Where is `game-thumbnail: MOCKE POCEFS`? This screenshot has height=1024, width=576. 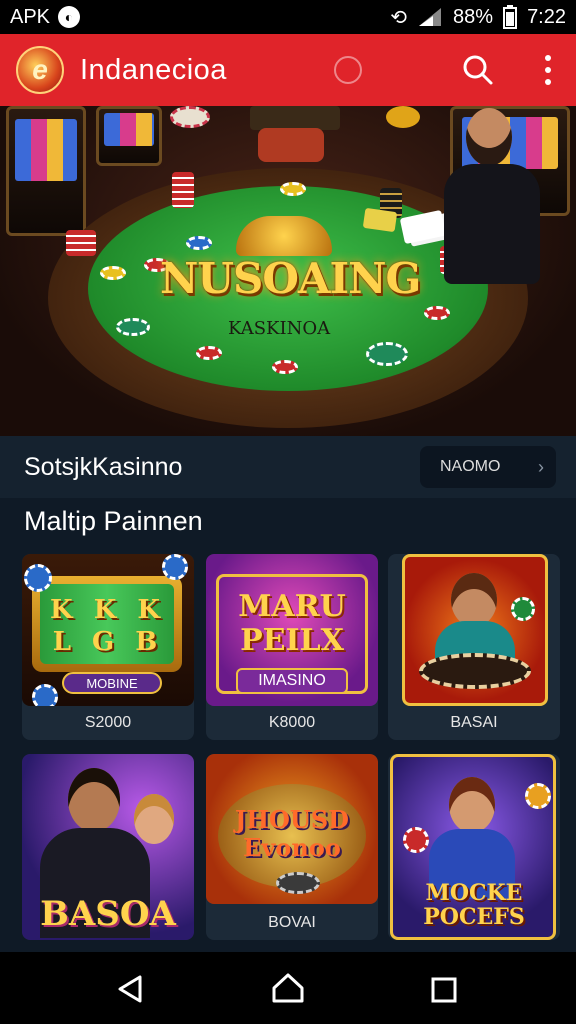
game-thumbnail: MOCKE POCEFS is located at coordinates (473, 847).